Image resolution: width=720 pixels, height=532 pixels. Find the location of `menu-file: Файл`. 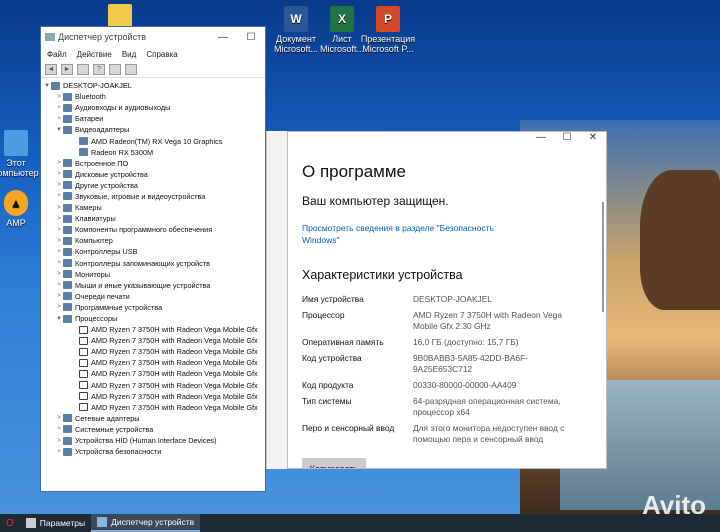

menu-file: Файл is located at coordinates (57, 54).